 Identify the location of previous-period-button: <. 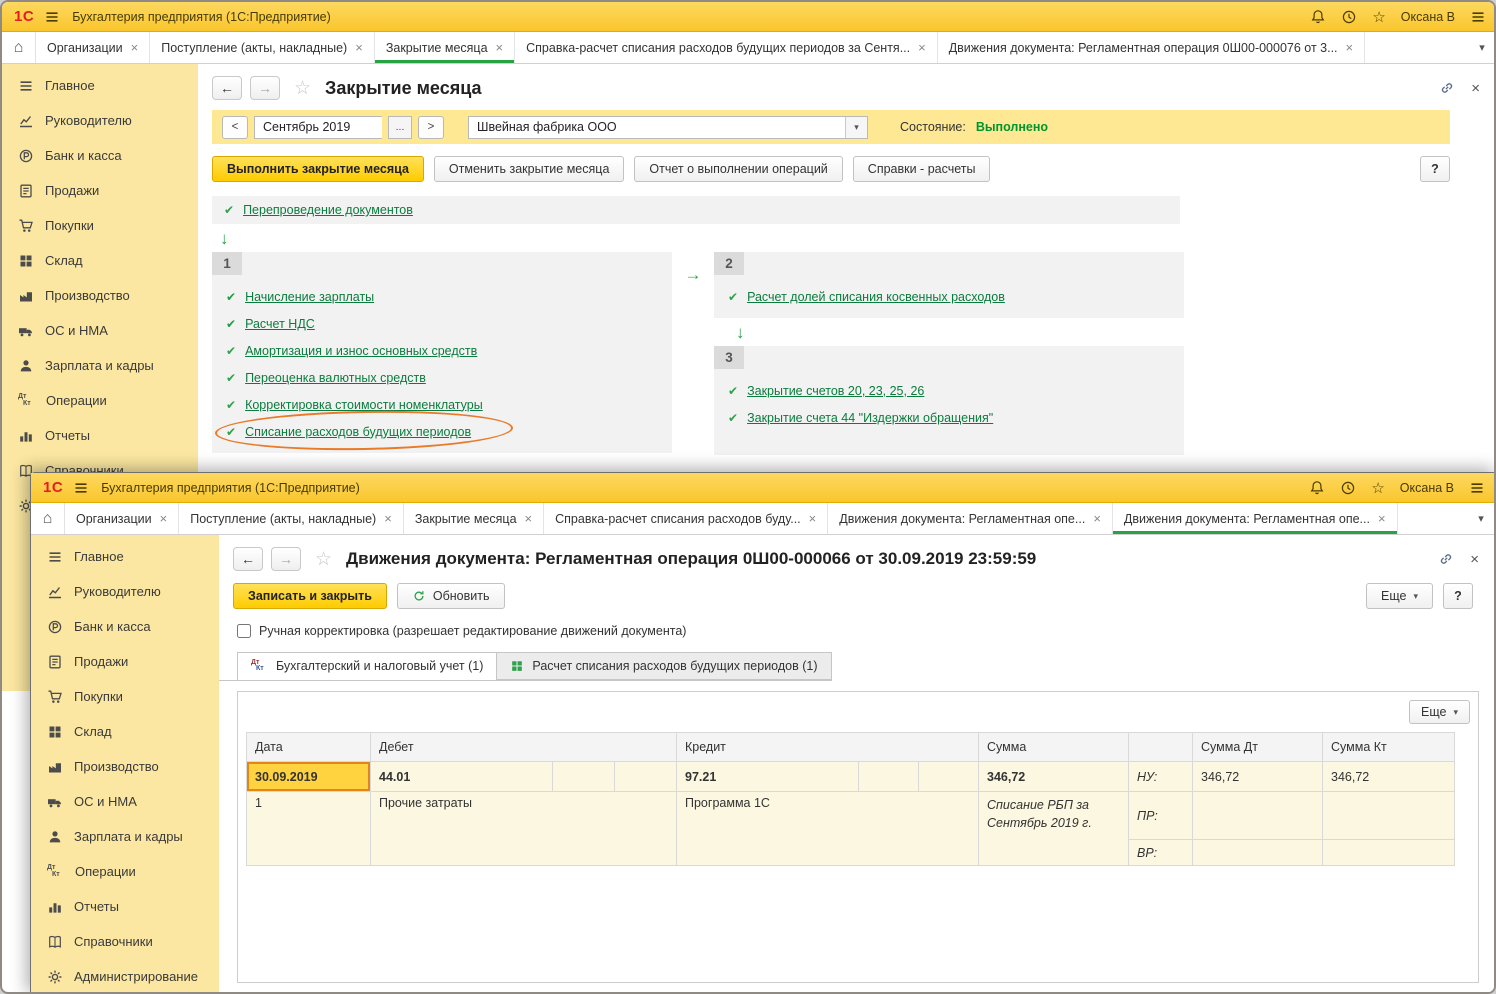
(235, 127).